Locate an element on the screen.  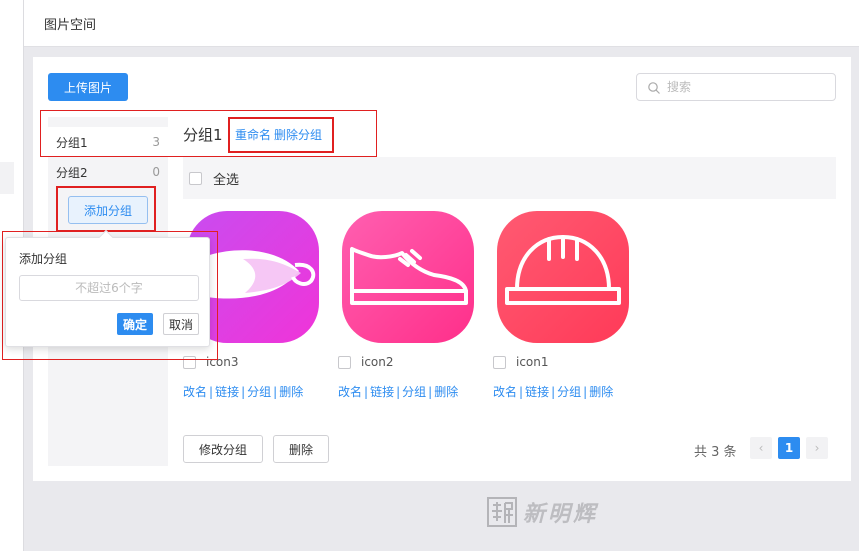
tile-name-row: icon3 is located at coordinates (211, 362).